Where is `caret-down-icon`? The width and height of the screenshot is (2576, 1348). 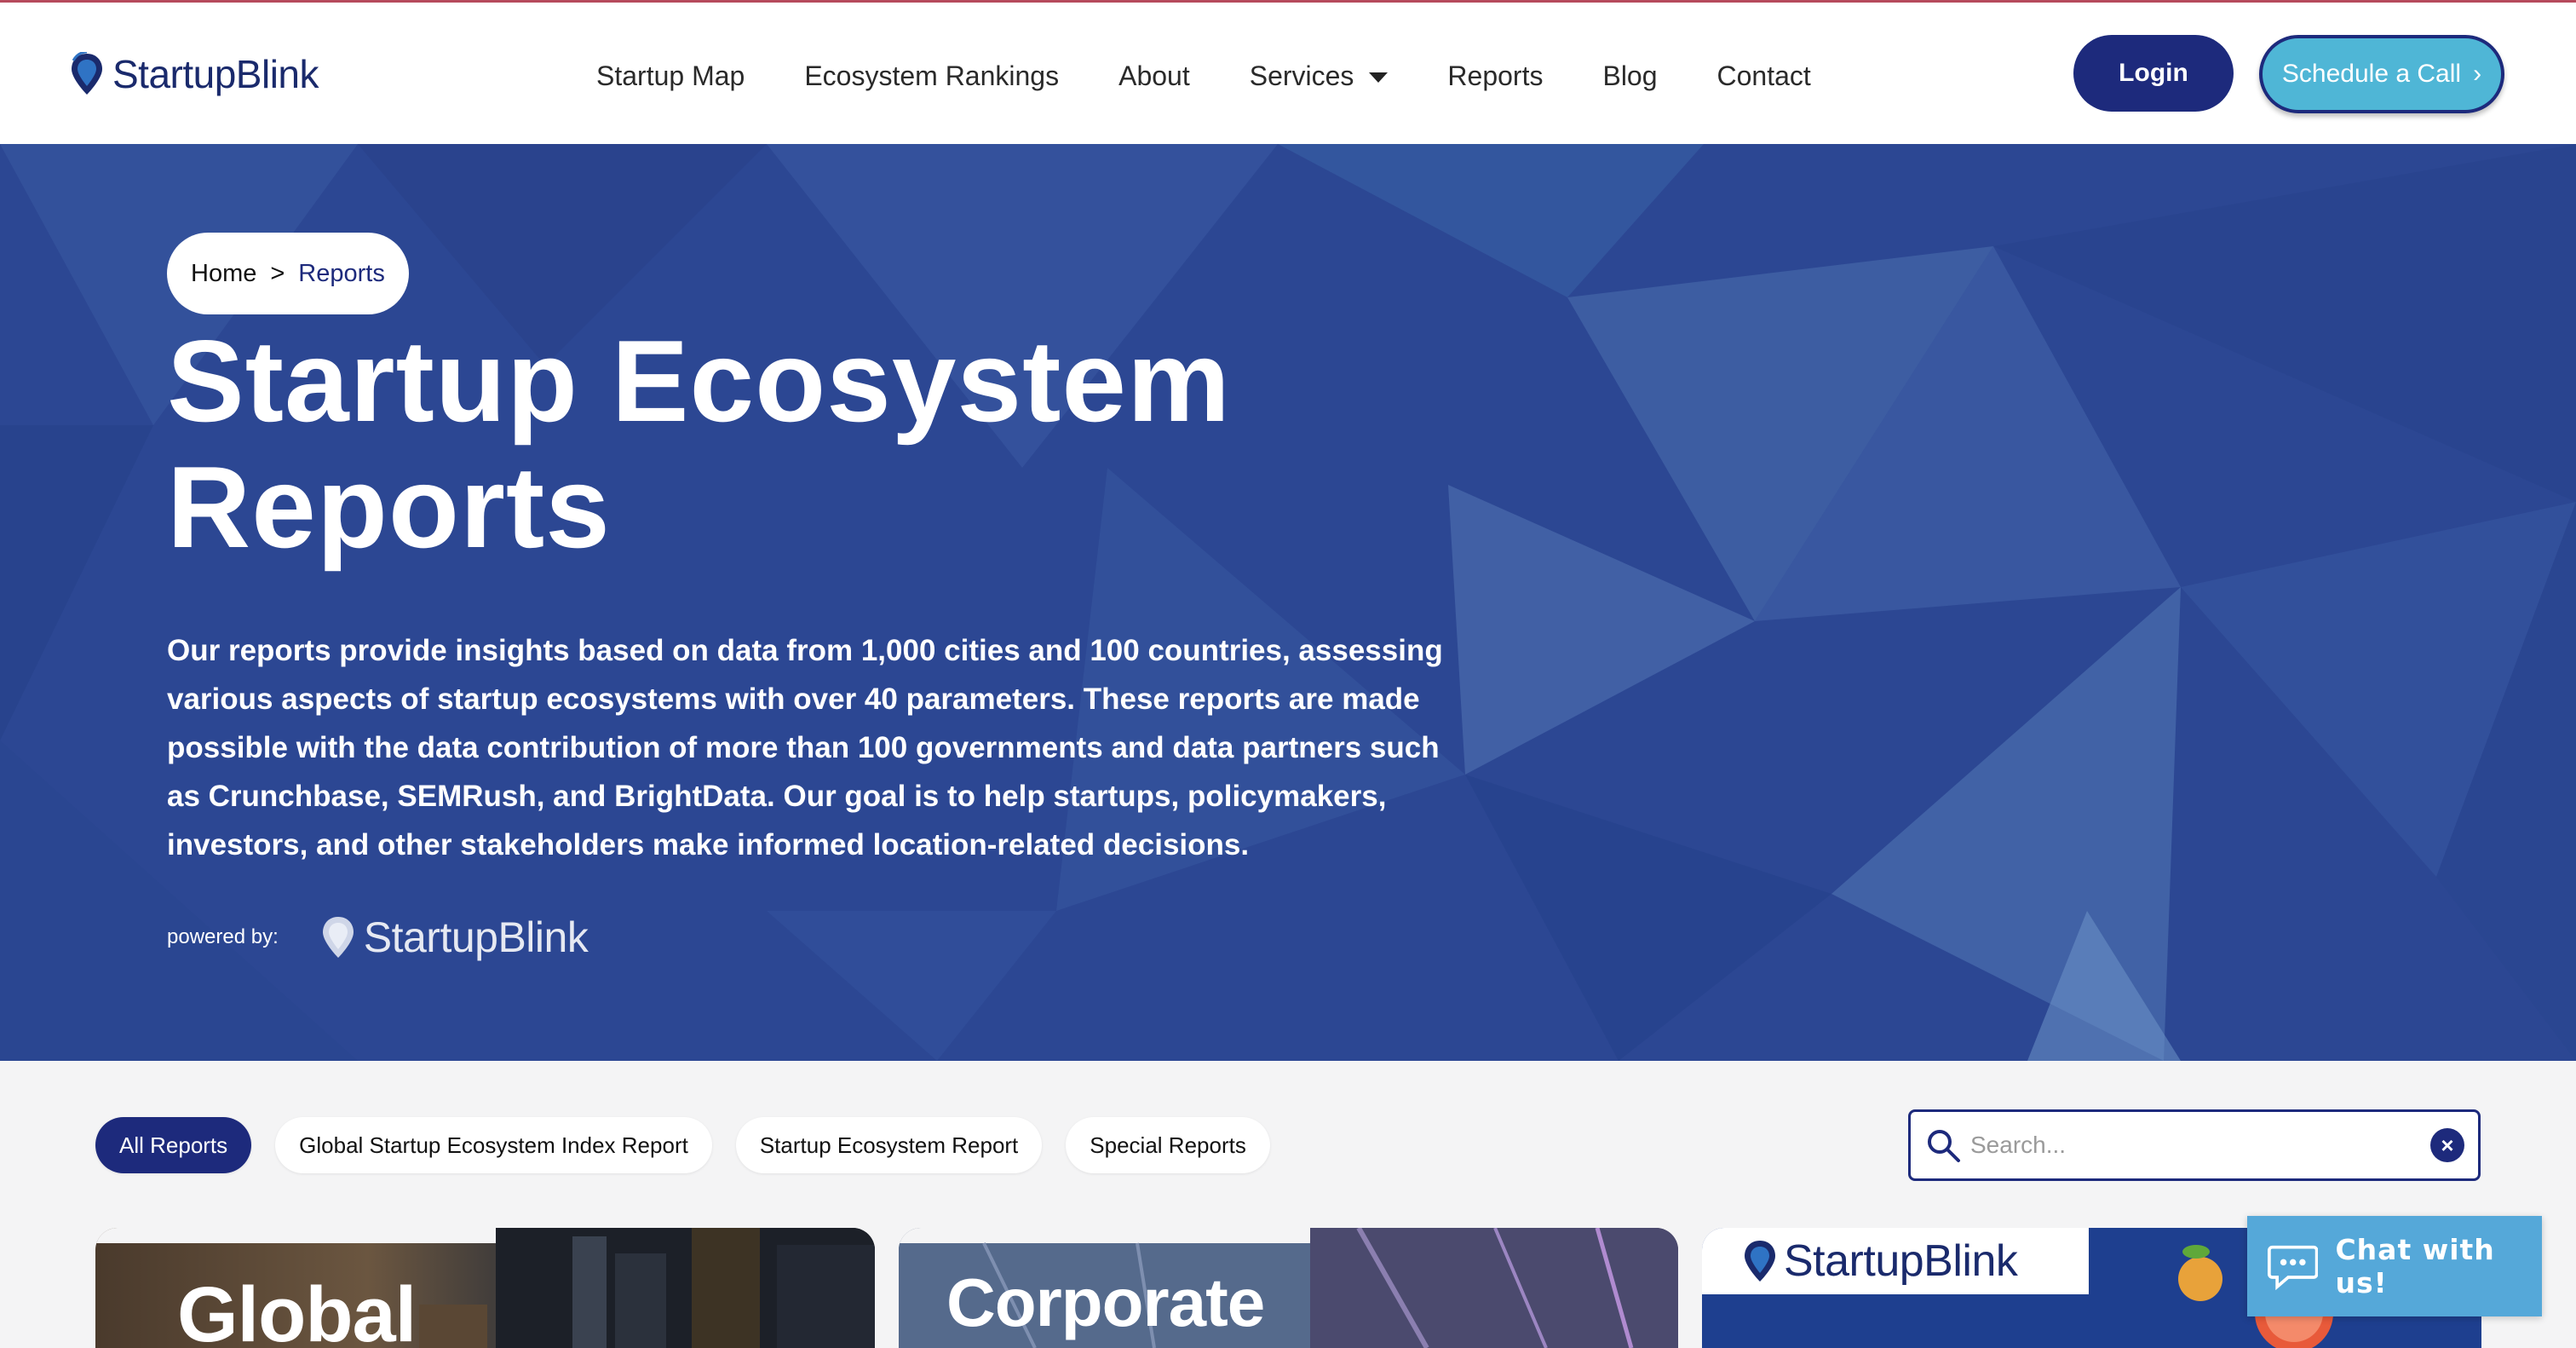
caret-down-icon is located at coordinates (1379, 77).